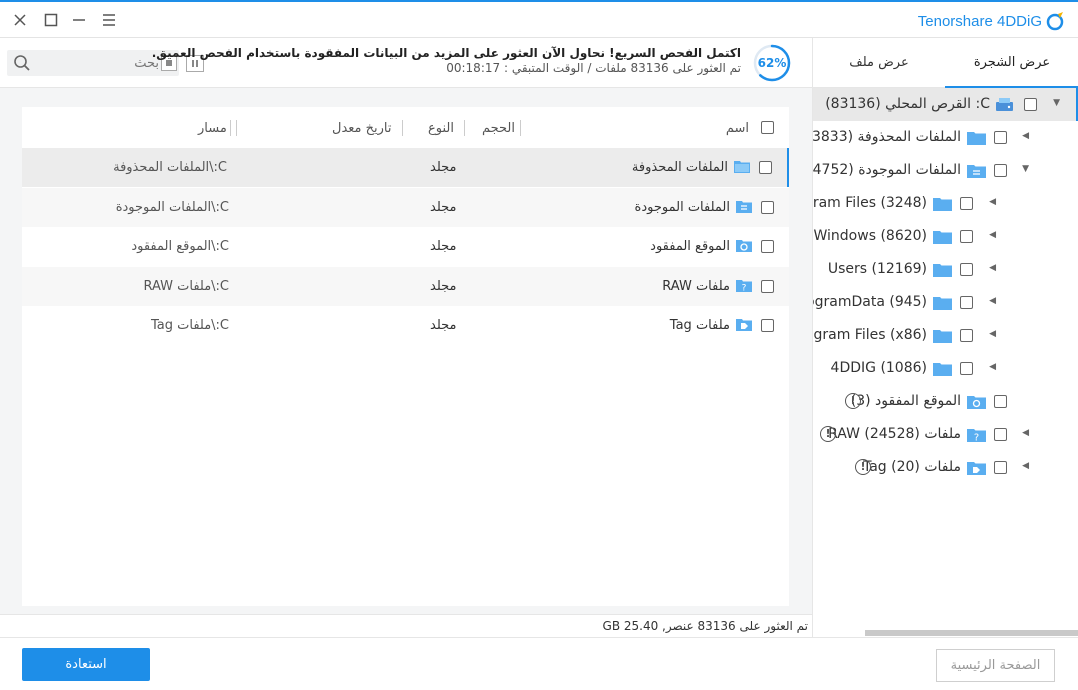  I want to click on tree-node-program-files: ◀ Program Files (3248), so click(945, 203).